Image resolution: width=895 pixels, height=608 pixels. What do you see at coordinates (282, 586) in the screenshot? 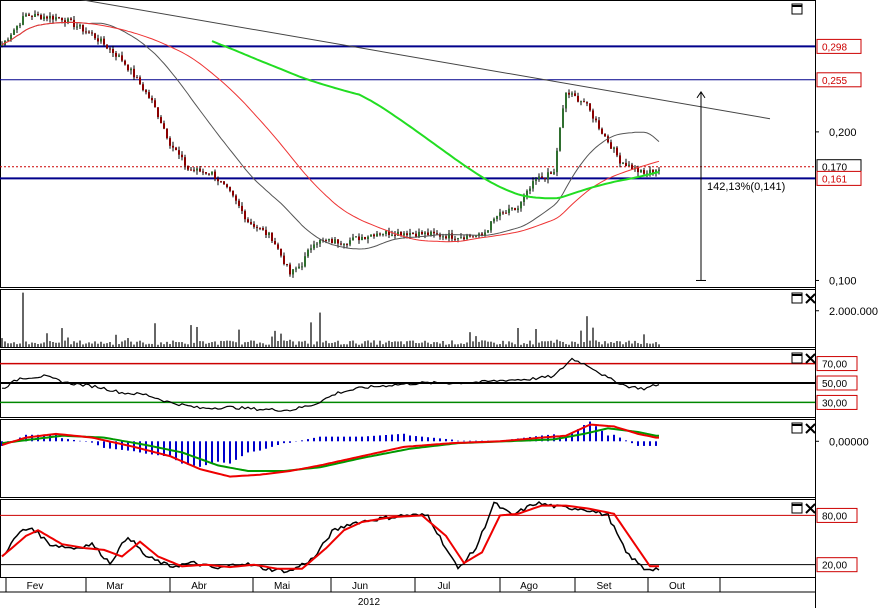
I see `month-label: Mai` at bounding box center [282, 586].